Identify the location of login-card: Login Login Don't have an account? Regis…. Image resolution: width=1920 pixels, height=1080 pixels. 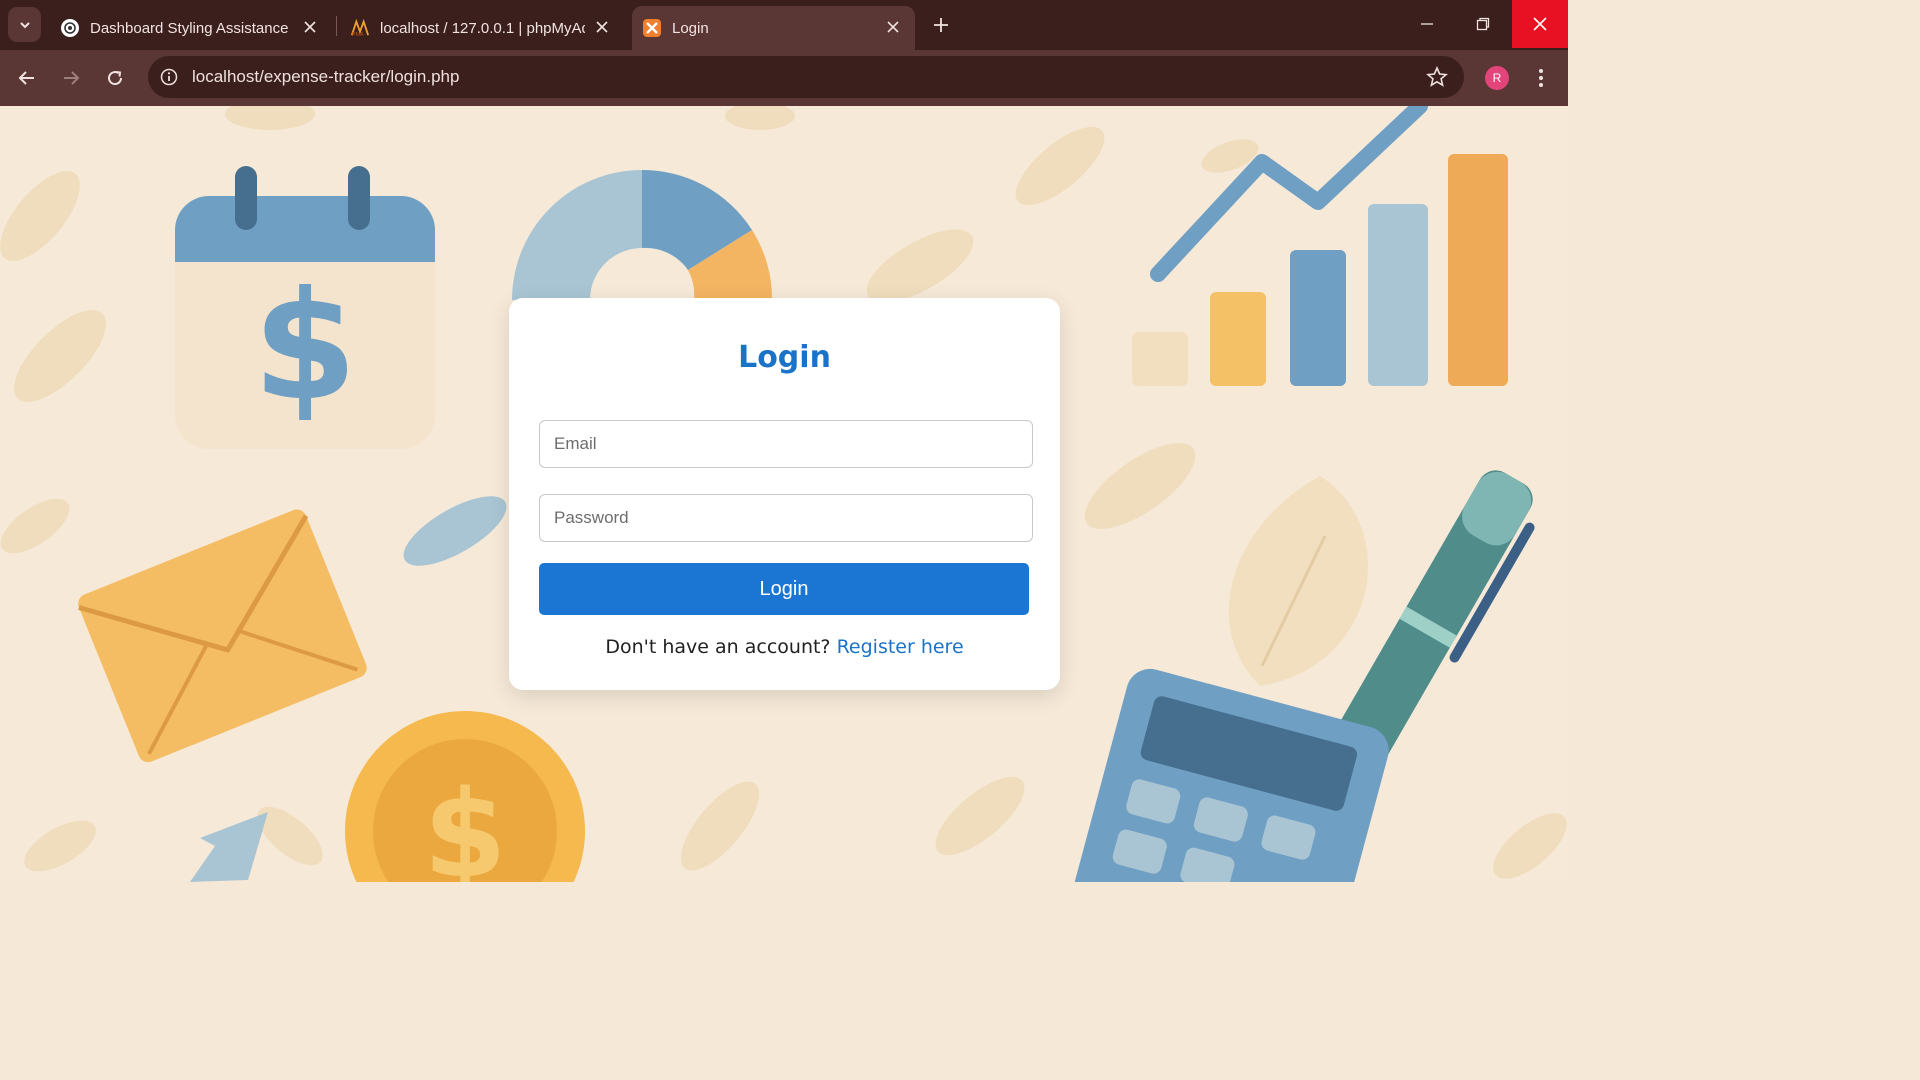
(784, 494).